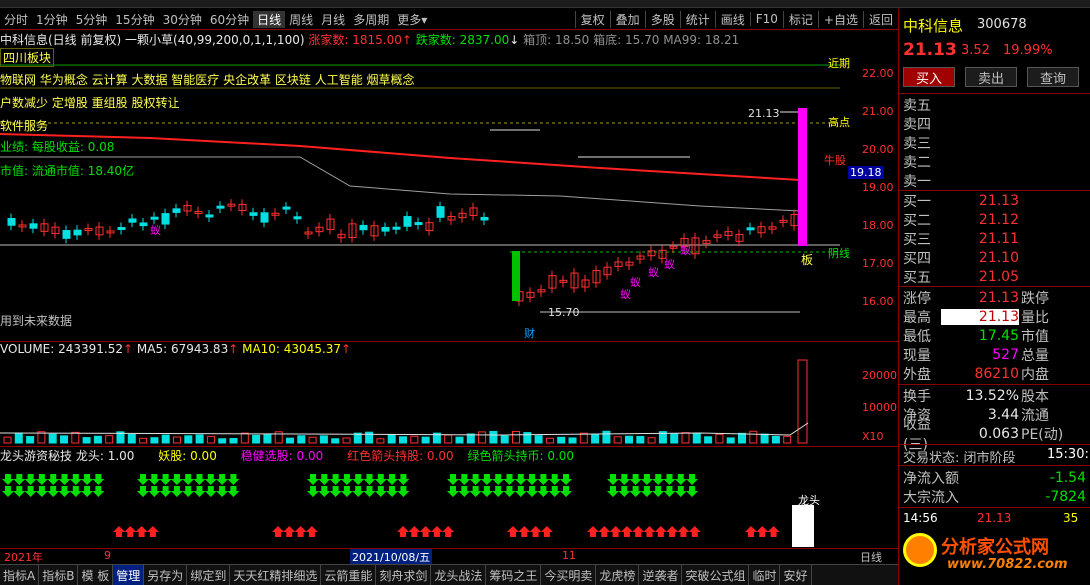  What do you see at coordinates (592, 19) in the screenshot?
I see `fuquan-button: 复权` at bounding box center [592, 19].